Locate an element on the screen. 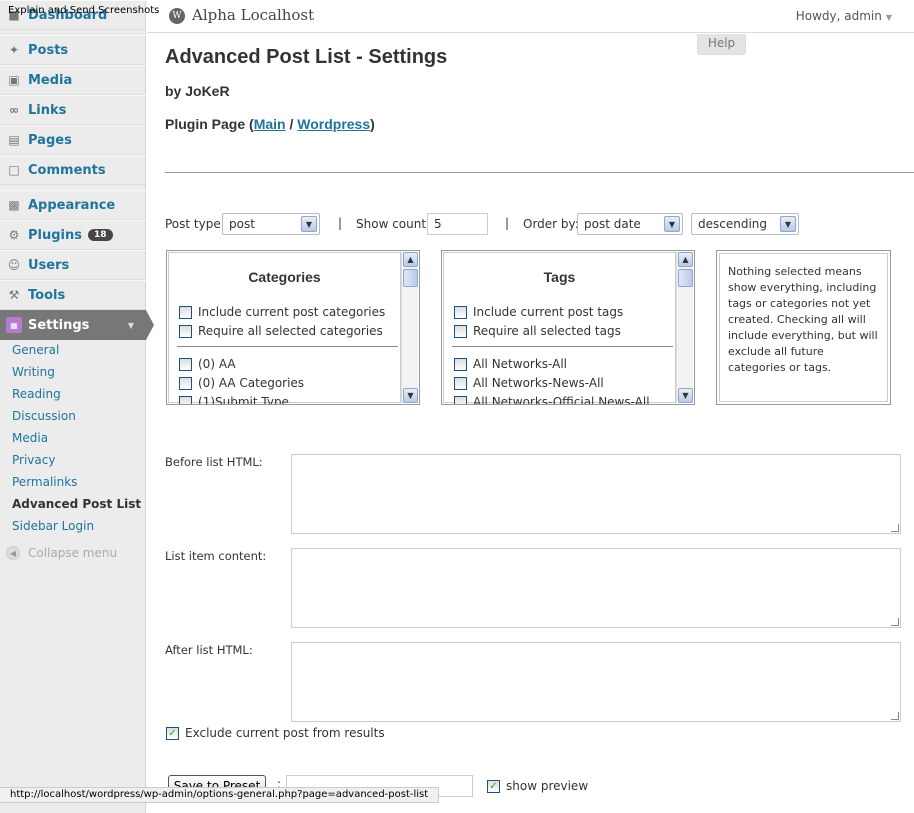 Image resolution: width=914 pixels, height=813 pixels. dropdown-arrow-icon: ▼ is located at coordinates (888, 17).